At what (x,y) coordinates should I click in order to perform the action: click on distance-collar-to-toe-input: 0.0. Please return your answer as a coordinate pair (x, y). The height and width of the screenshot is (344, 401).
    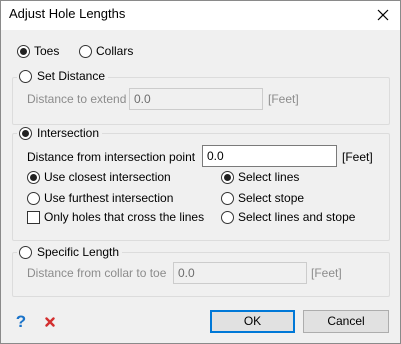
    Looking at the image, I should click on (240, 273).